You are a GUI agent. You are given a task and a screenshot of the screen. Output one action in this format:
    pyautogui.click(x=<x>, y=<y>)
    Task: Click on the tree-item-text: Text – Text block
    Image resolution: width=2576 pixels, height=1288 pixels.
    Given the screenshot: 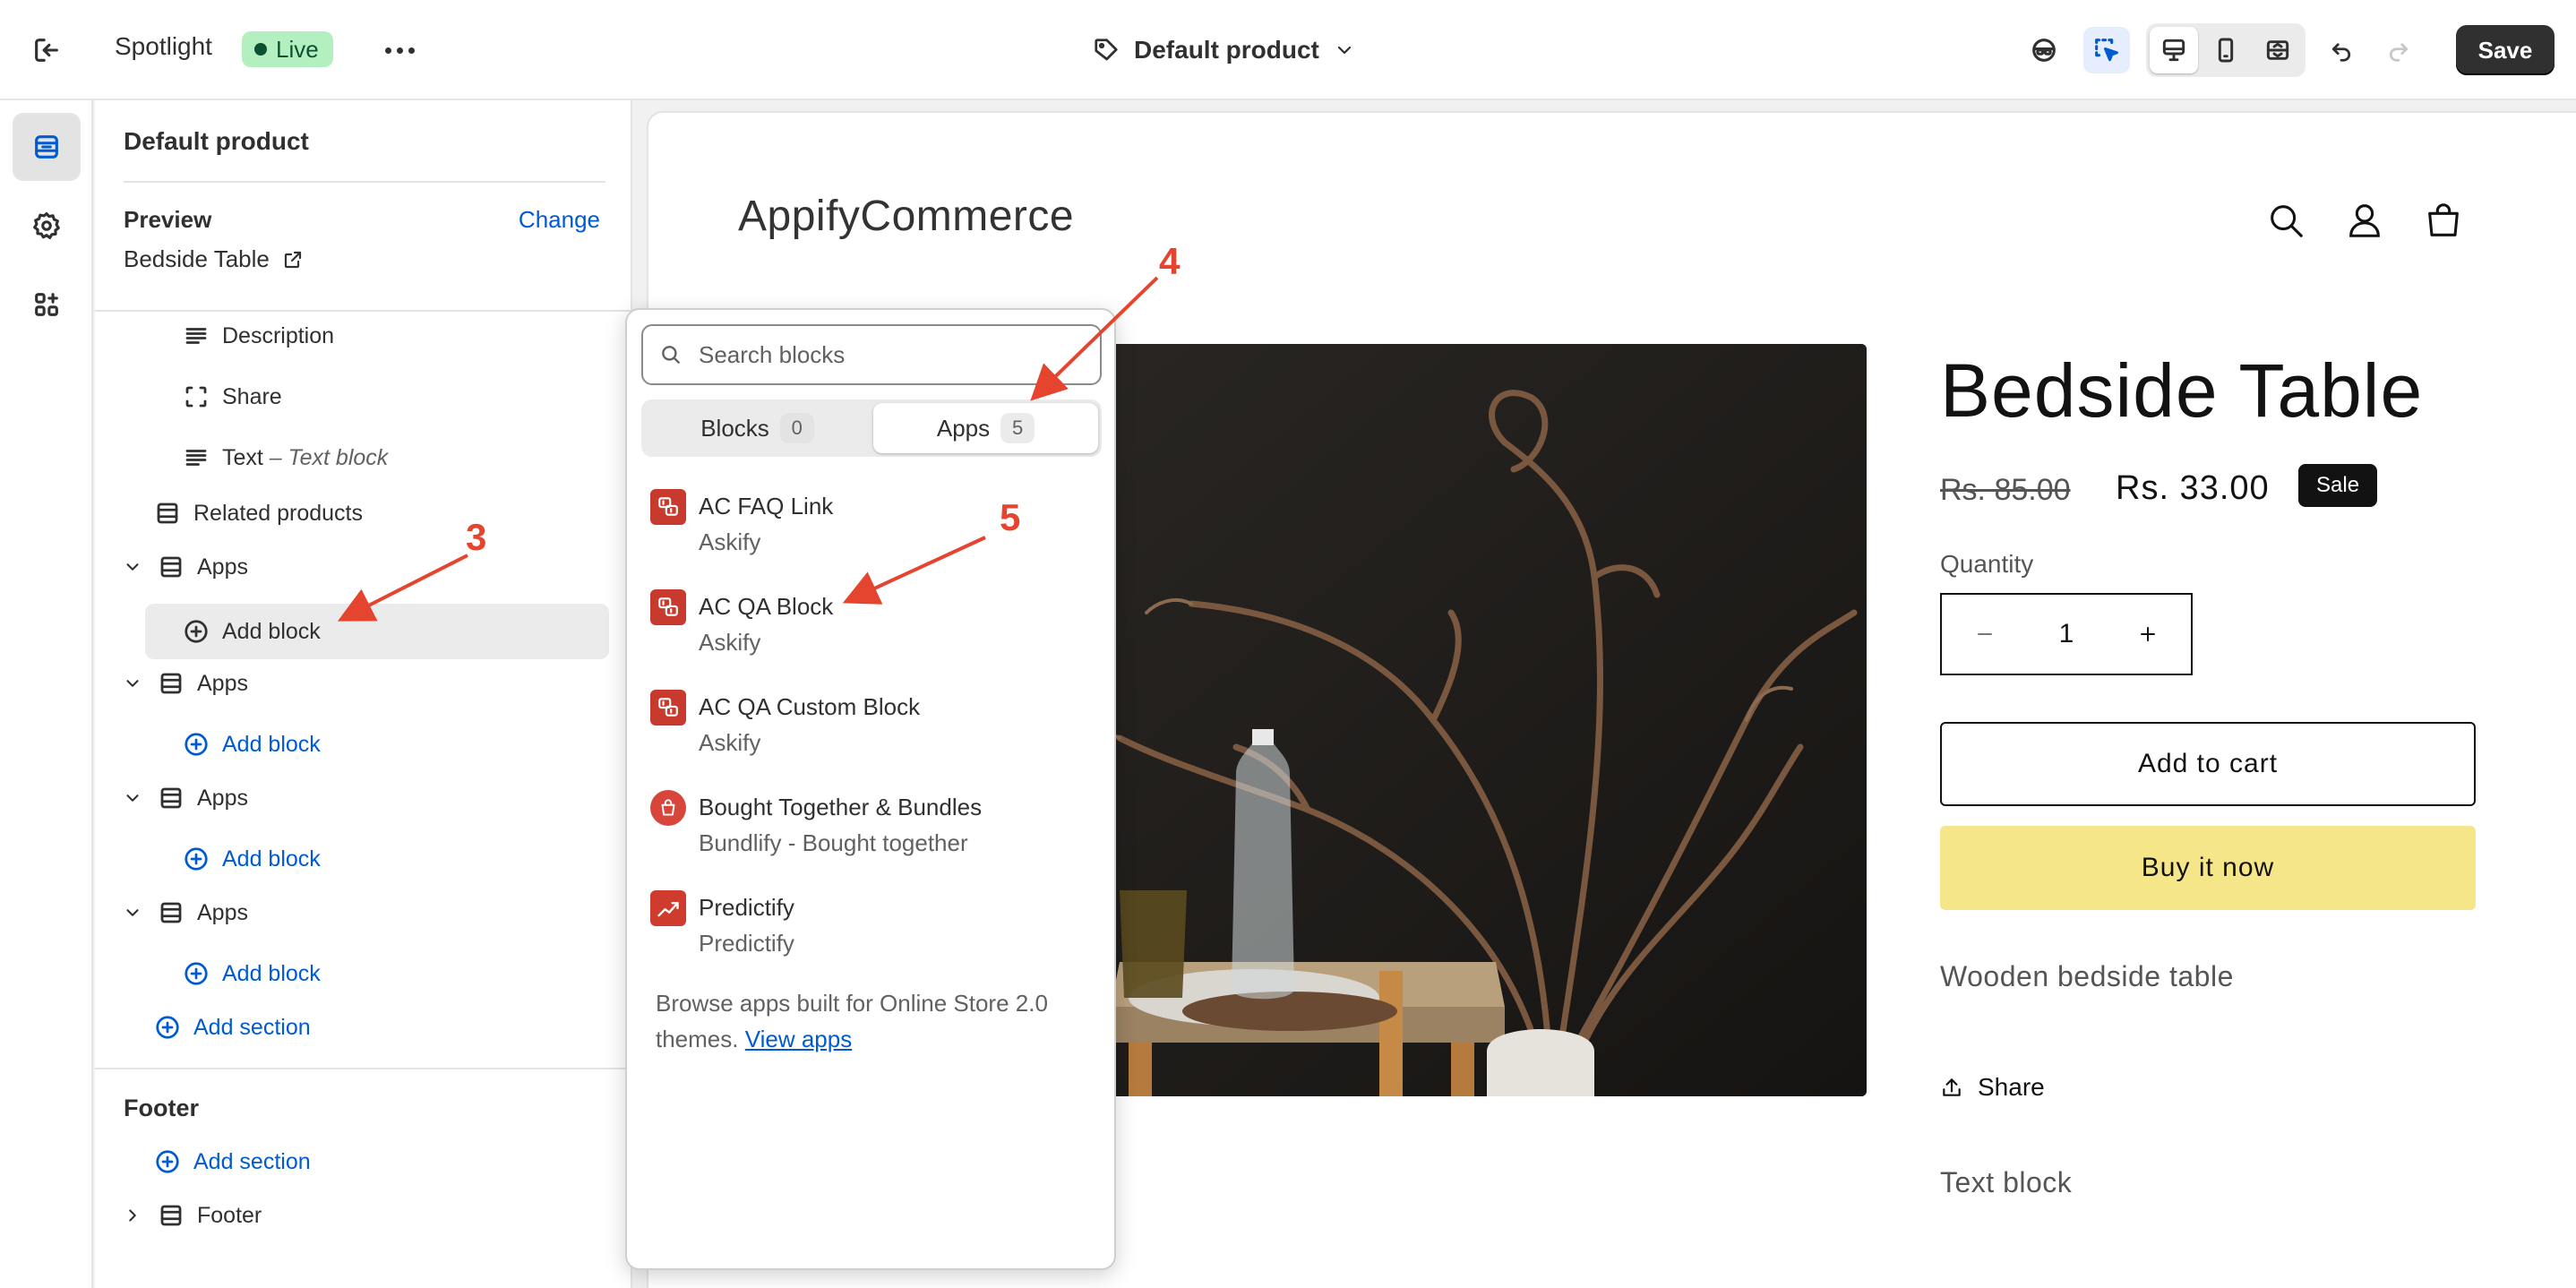 What is the action you would take?
    pyautogui.click(x=285, y=457)
    